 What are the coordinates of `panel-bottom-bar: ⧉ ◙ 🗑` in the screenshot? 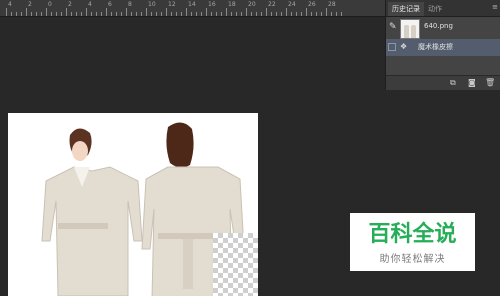 It's located at (443, 82).